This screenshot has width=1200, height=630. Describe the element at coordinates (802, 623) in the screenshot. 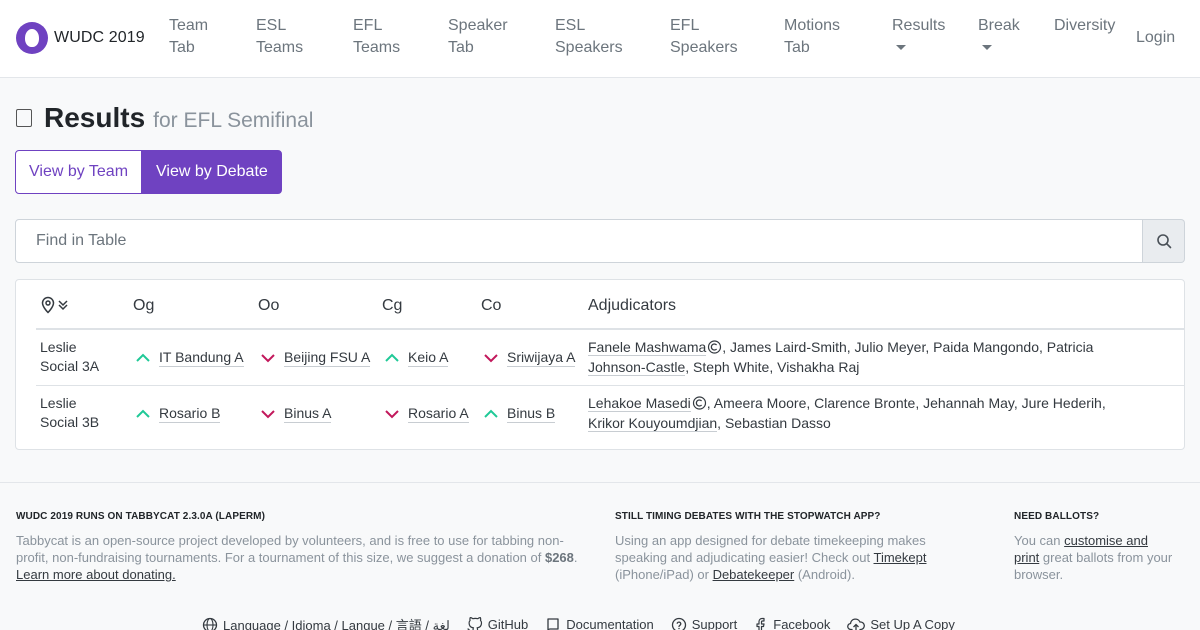

I see `footer-link-label: Facebook` at that location.